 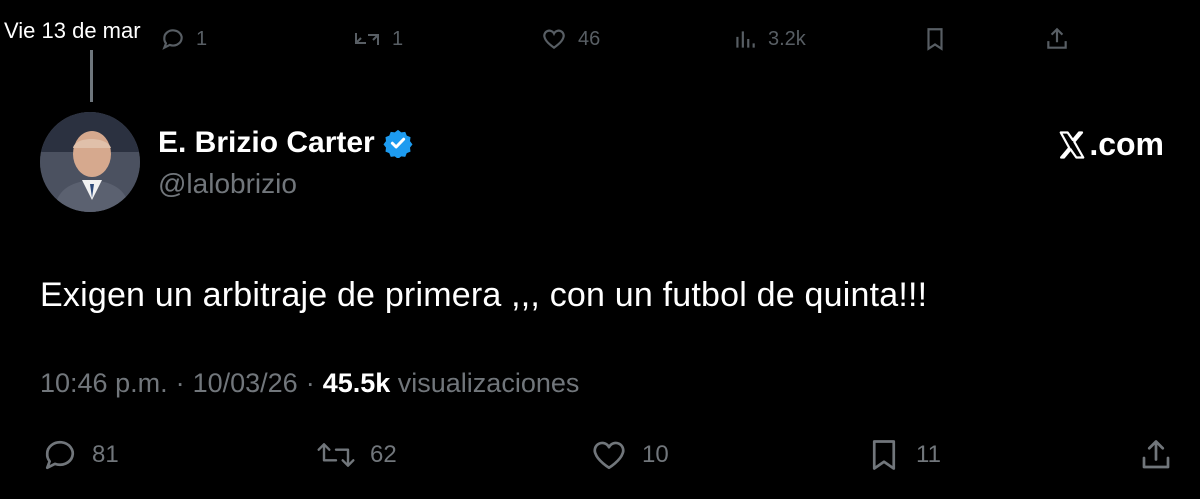 I want to click on bookmark-count: 11, so click(x=928, y=454).